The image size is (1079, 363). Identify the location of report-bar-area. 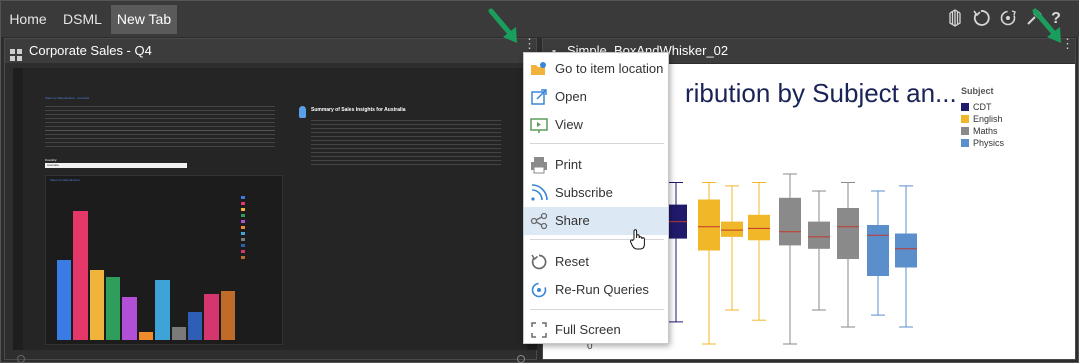
(146, 270).